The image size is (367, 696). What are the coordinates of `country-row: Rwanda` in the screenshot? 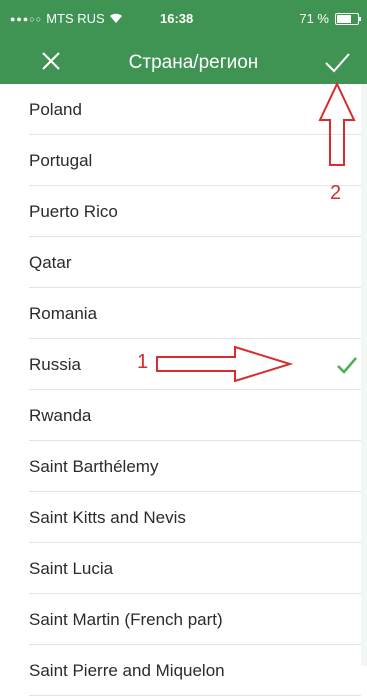 It's located at (183, 415).